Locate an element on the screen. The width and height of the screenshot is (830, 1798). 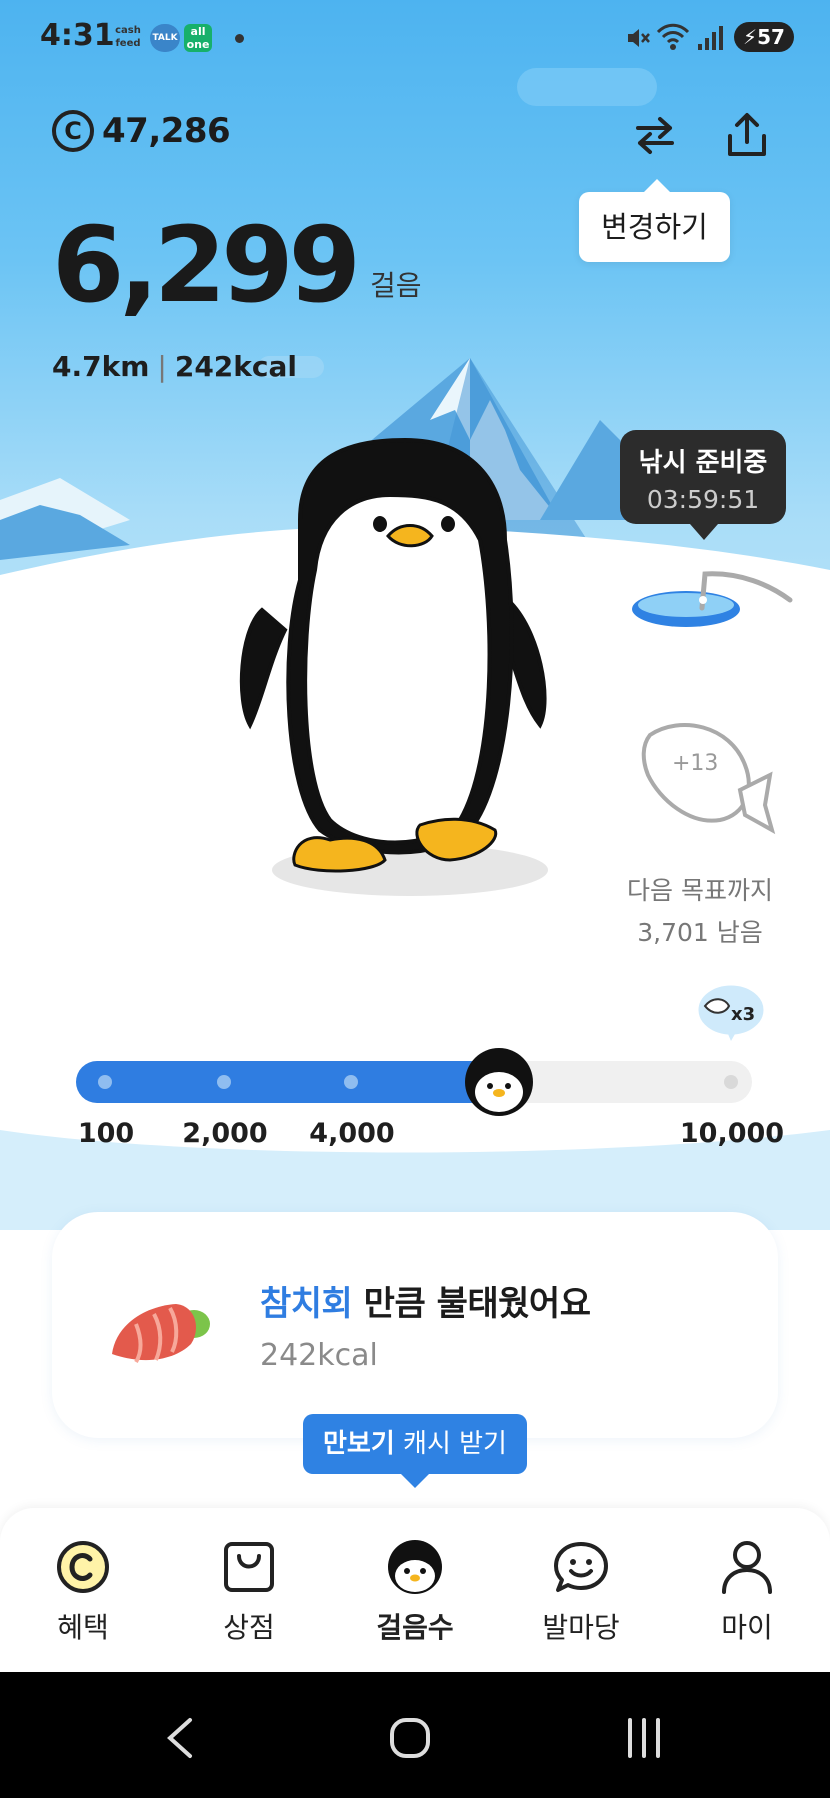
svg-text: x3 is located at coordinates (743, 1014).